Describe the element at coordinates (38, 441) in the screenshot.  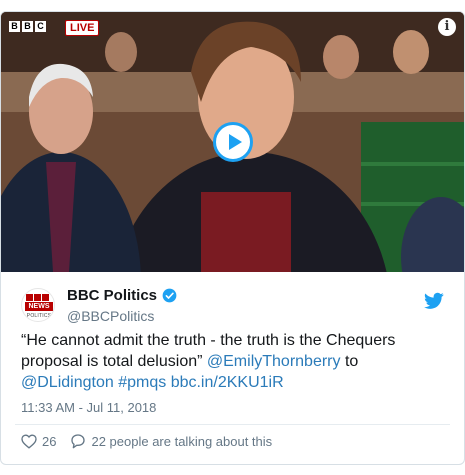
I see `like-button: 26` at that location.